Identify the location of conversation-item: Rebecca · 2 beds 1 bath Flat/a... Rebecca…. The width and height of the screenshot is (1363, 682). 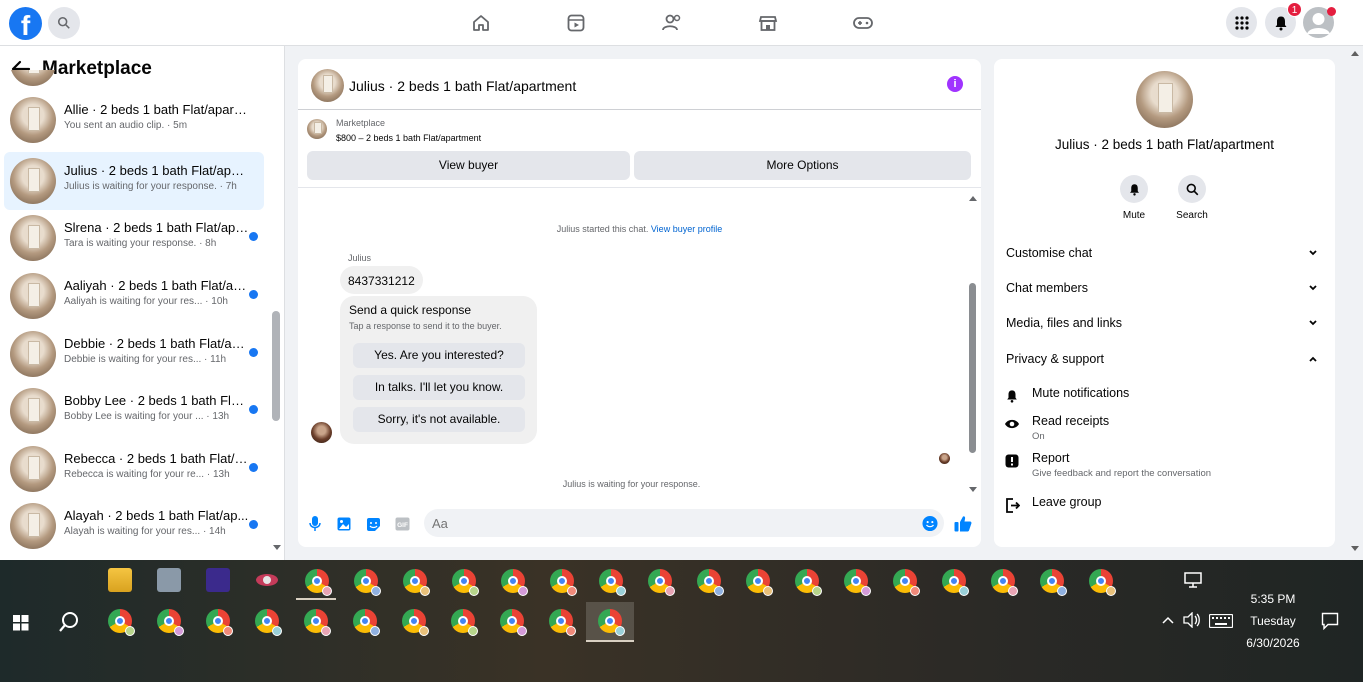
(134, 469).